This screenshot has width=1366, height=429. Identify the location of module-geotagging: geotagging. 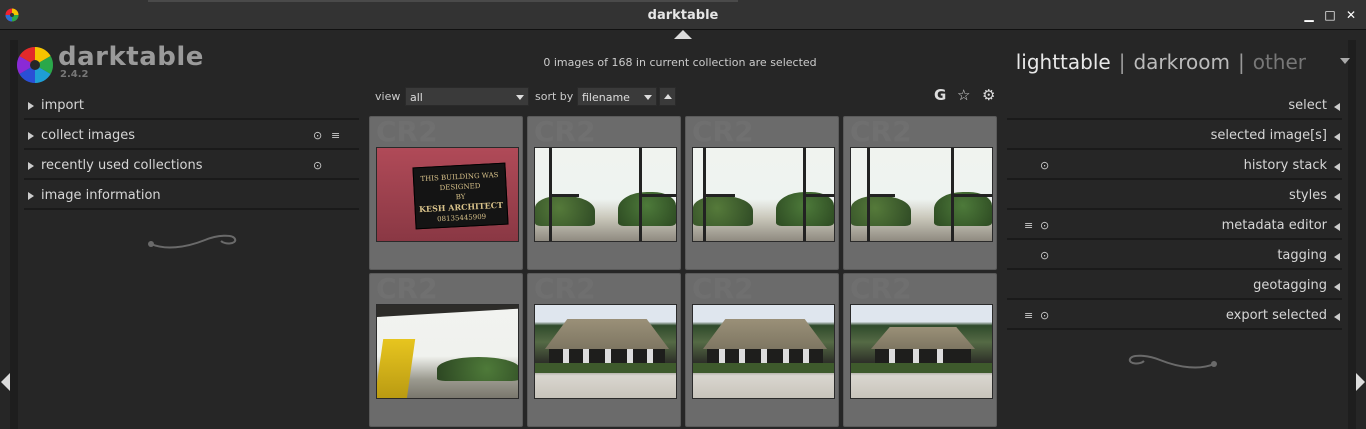
(1174, 287).